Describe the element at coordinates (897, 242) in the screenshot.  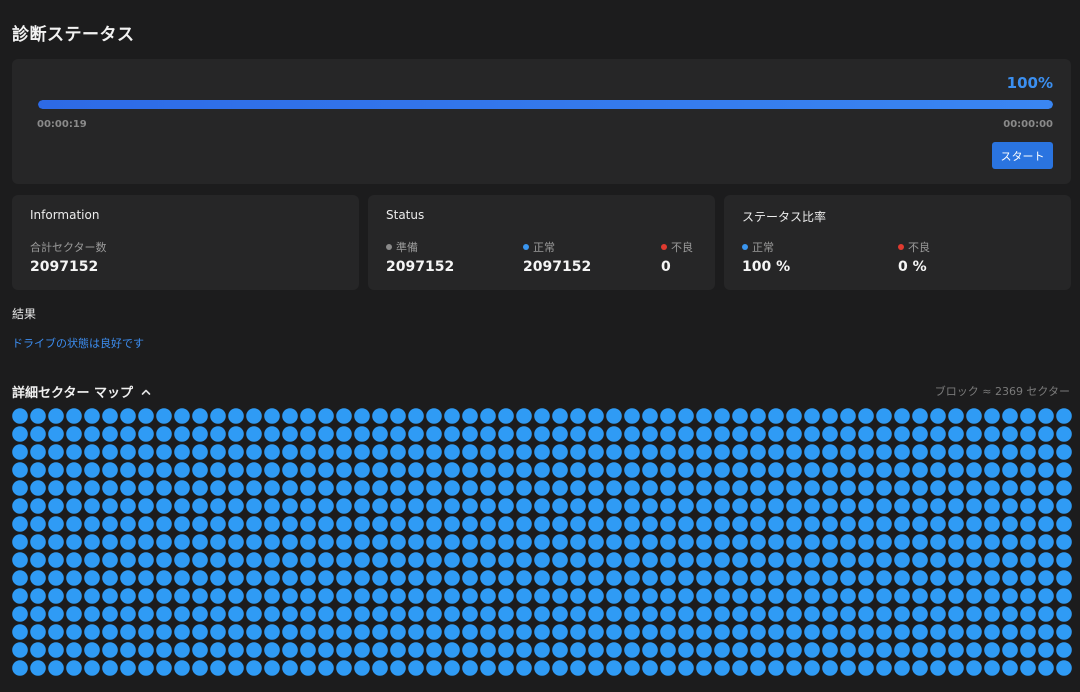
I see `status-ratio-card: ステータス比率 正常 100 % 不良 0 %` at that location.